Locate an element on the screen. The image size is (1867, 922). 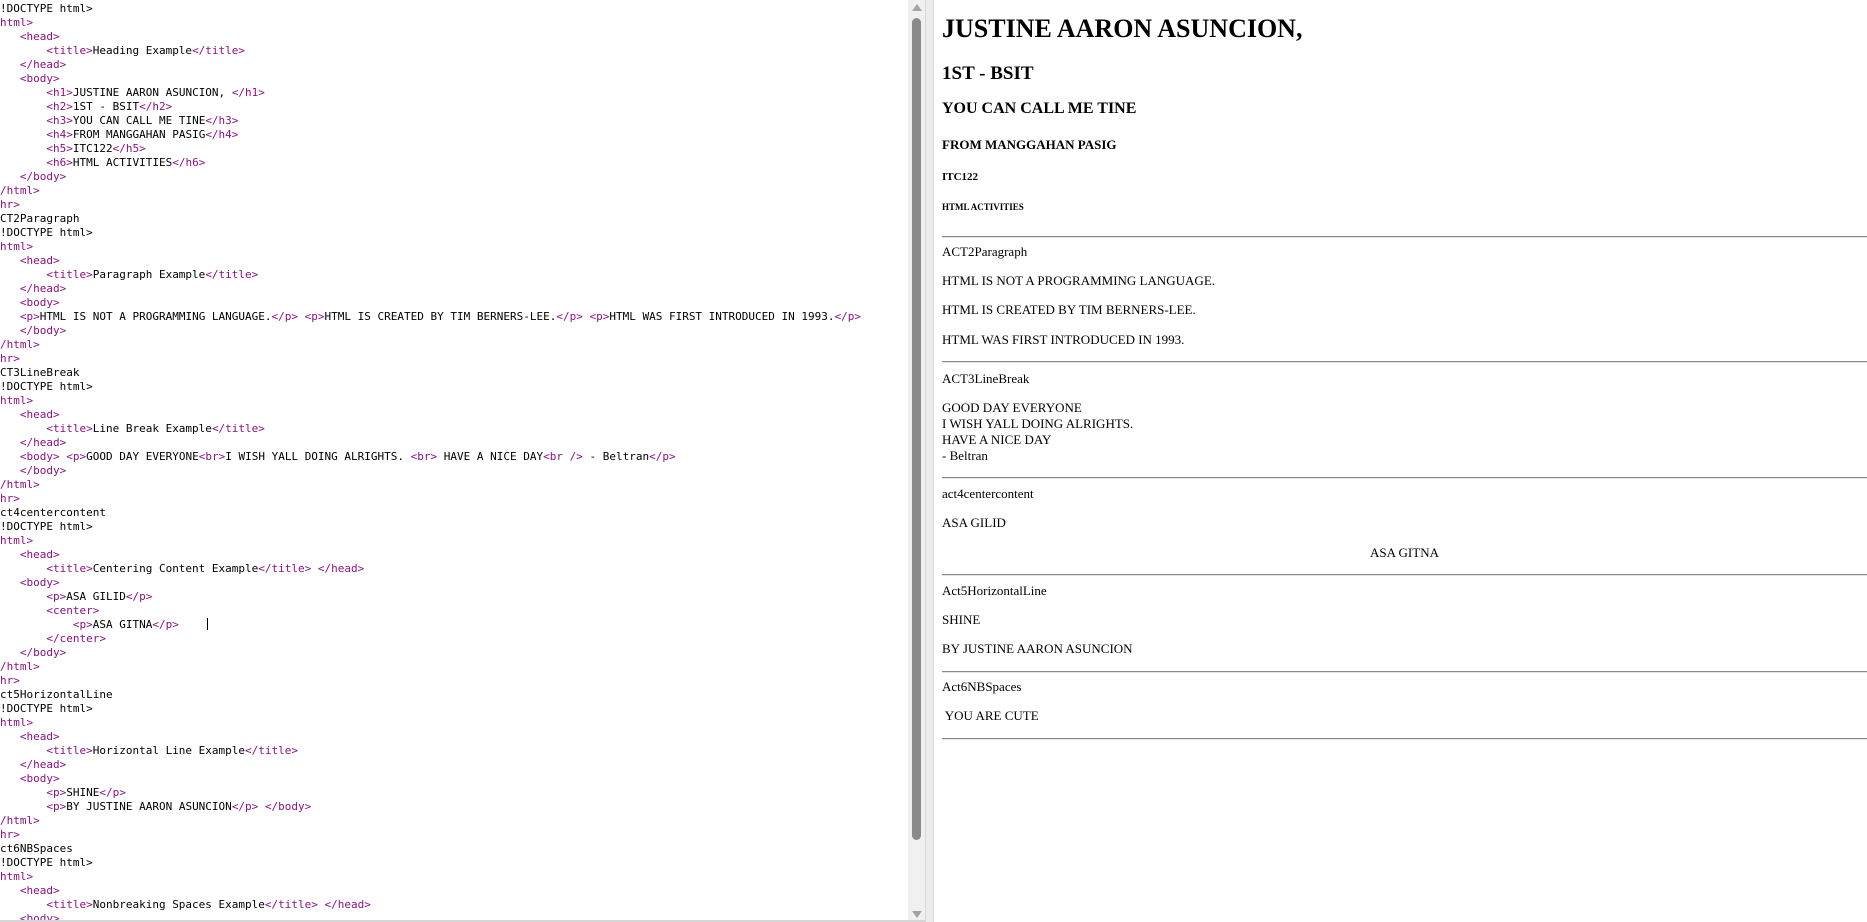
code-tag: </body> is located at coordinates (288, 806).